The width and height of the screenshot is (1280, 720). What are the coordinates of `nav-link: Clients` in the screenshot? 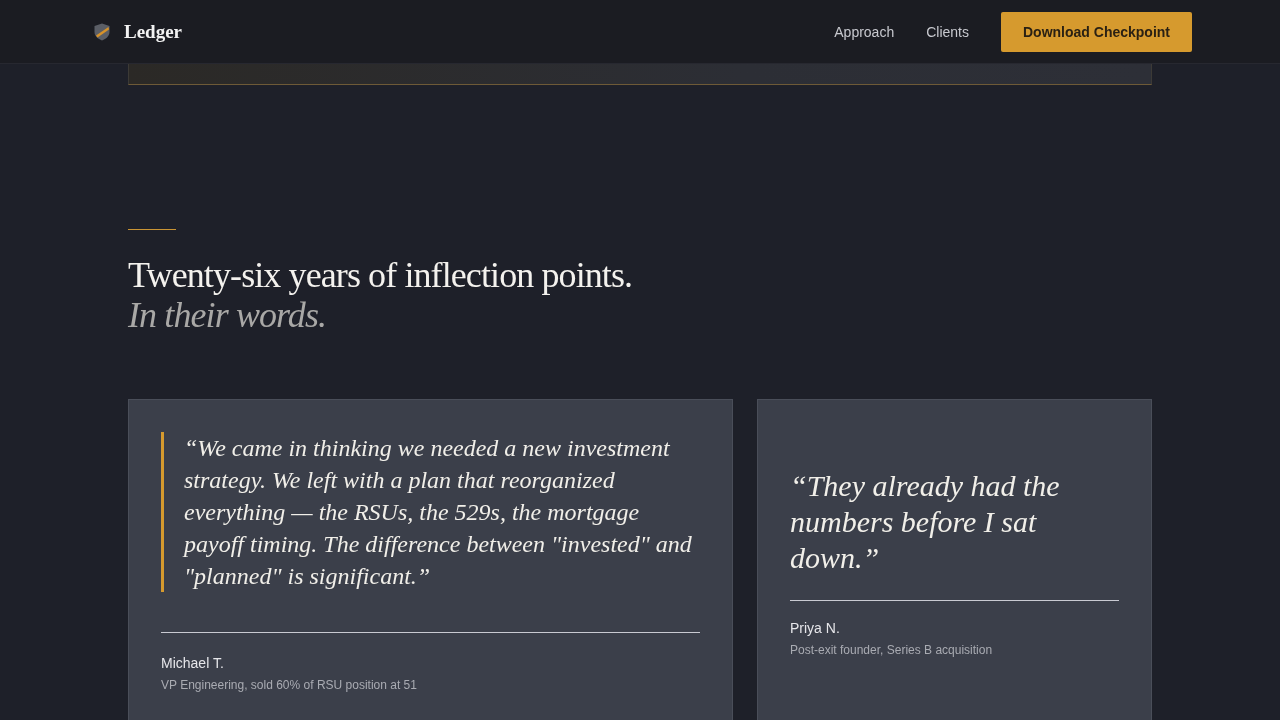 It's located at (947, 31).